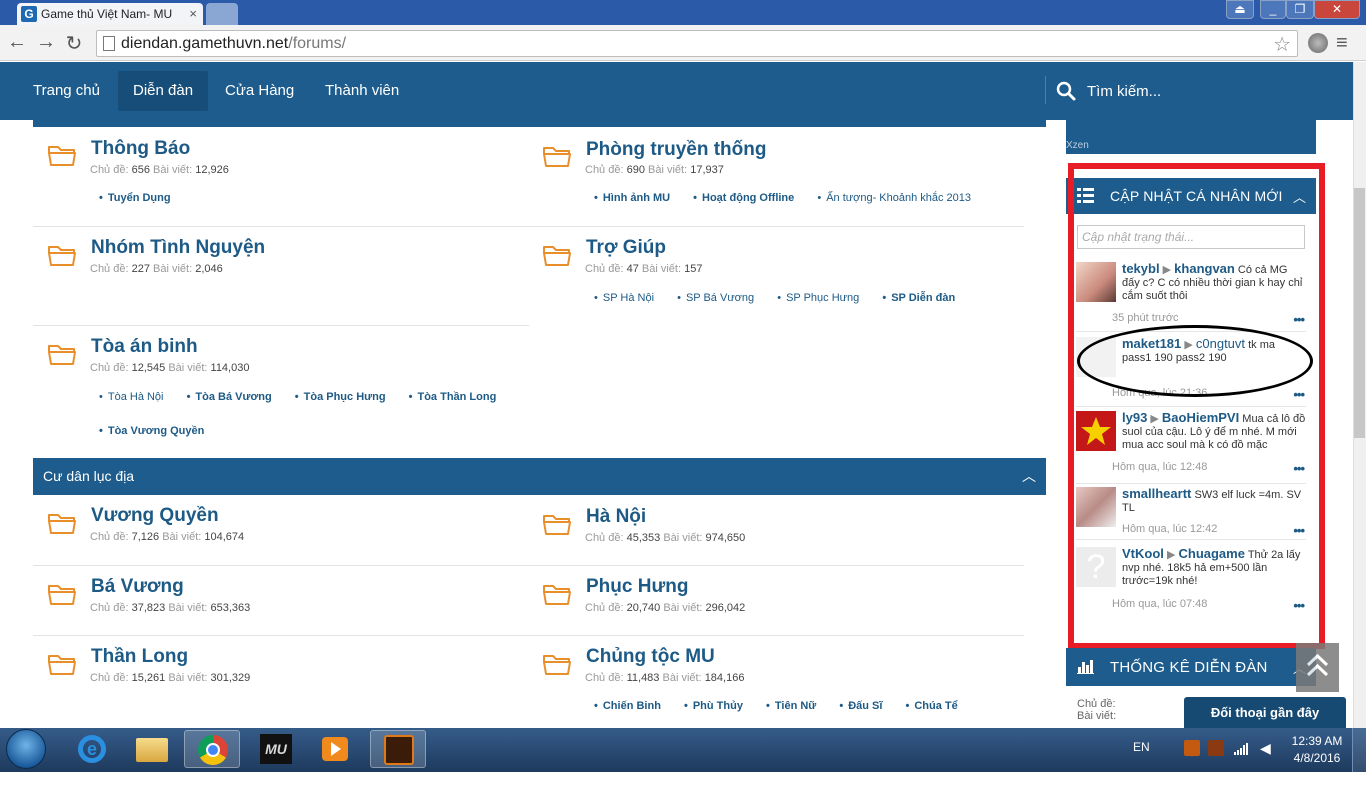 The image size is (1366, 792). I want to click on threads-count: 656, so click(140, 170).